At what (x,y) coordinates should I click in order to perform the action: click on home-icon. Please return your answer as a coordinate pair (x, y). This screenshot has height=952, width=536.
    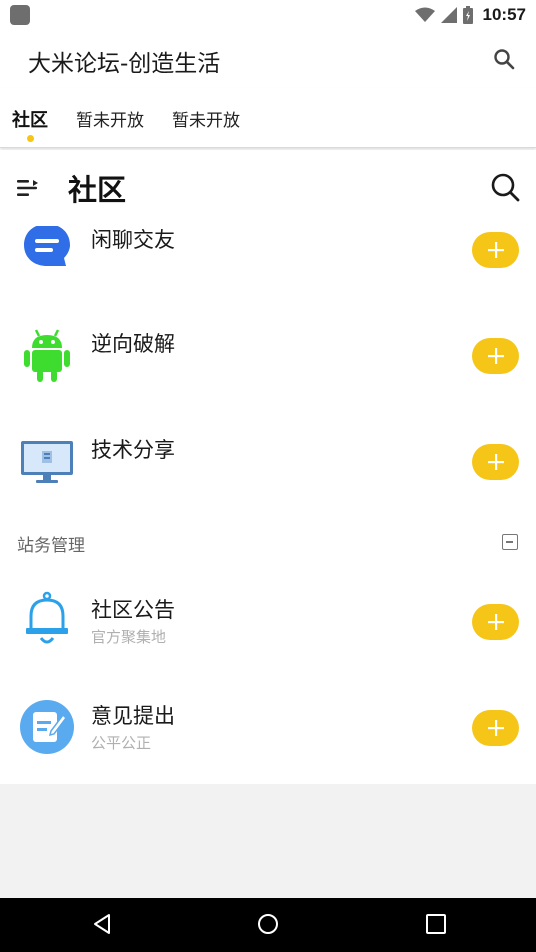
    Looking at the image, I should click on (268, 924).